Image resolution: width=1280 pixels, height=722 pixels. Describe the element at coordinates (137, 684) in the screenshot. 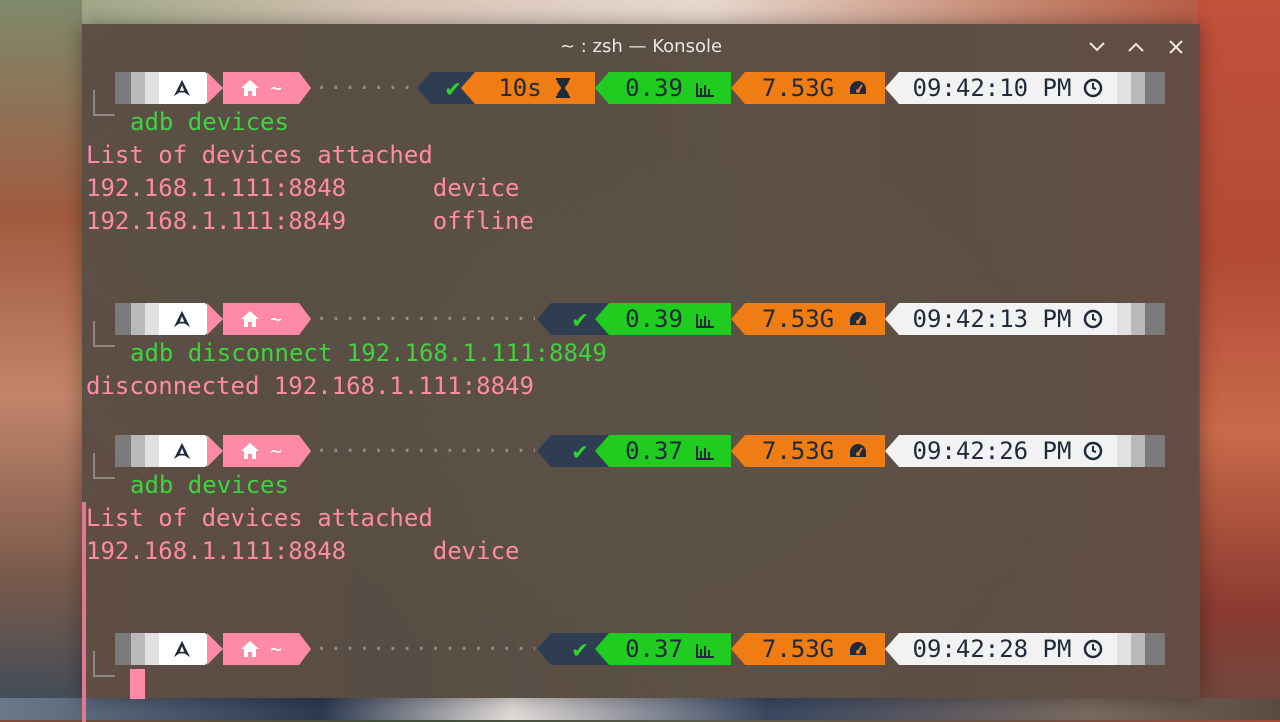

I see `text-cursor` at that location.